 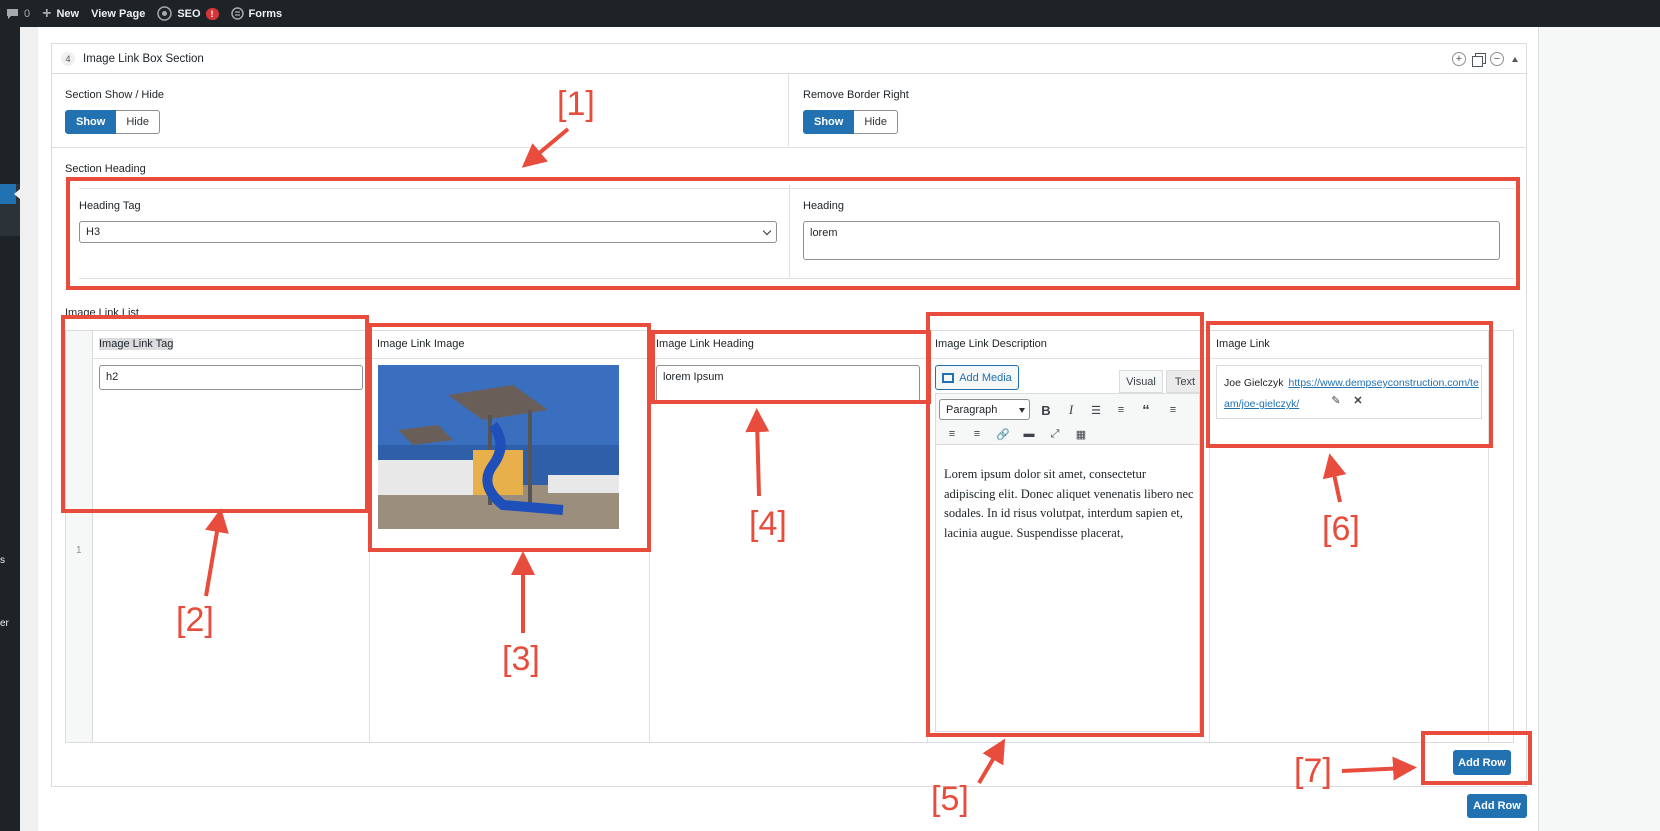 I want to click on annotation-label: [6], so click(x=1341, y=529).